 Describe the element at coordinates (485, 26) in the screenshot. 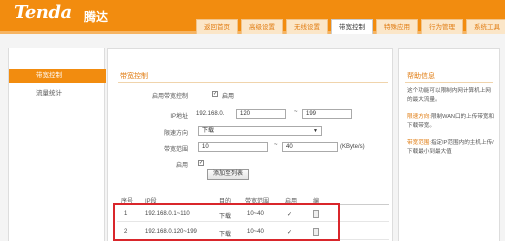

I see `tab-tools: 系统工具` at that location.